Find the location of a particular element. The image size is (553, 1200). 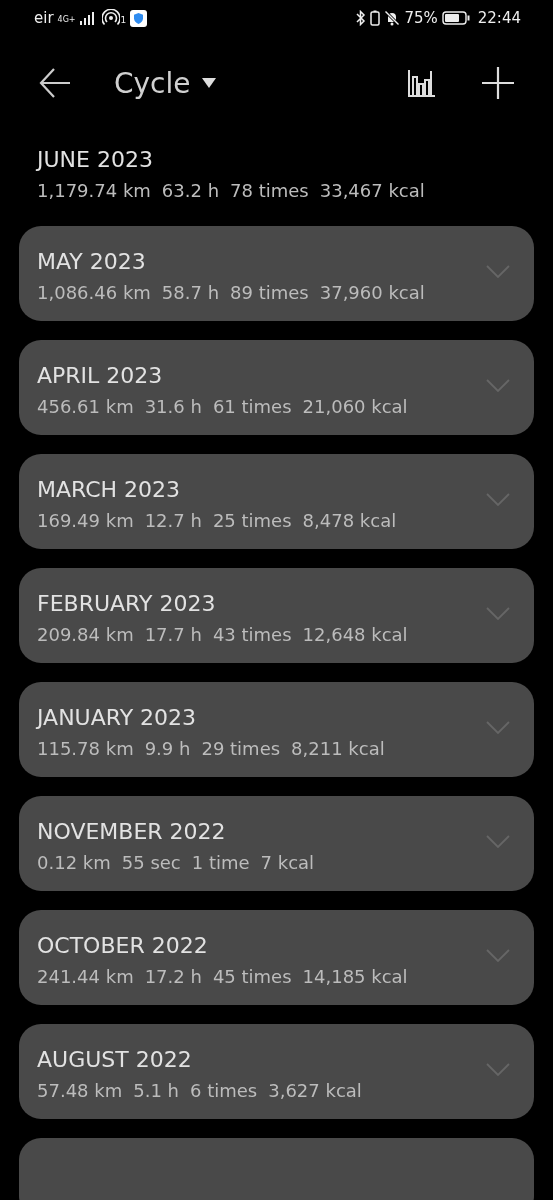

battery-percent: 75% is located at coordinates (421, 18).